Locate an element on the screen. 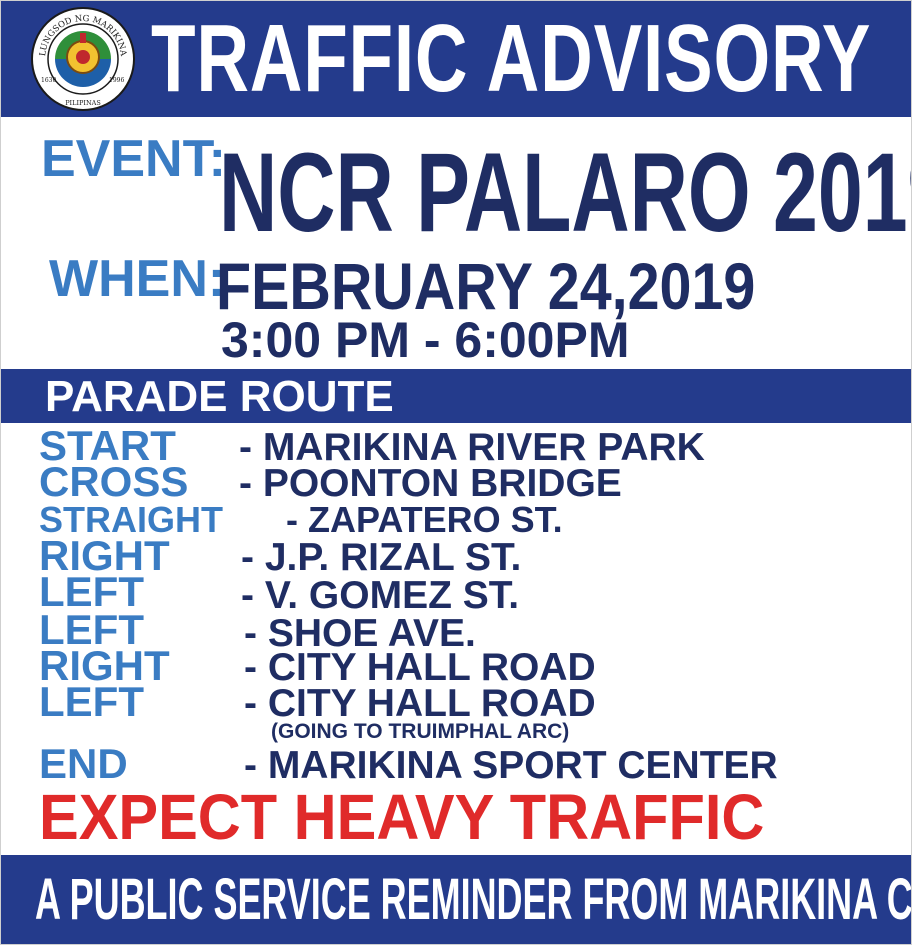 The image size is (912, 945). route-direction: END is located at coordinates (83, 763).